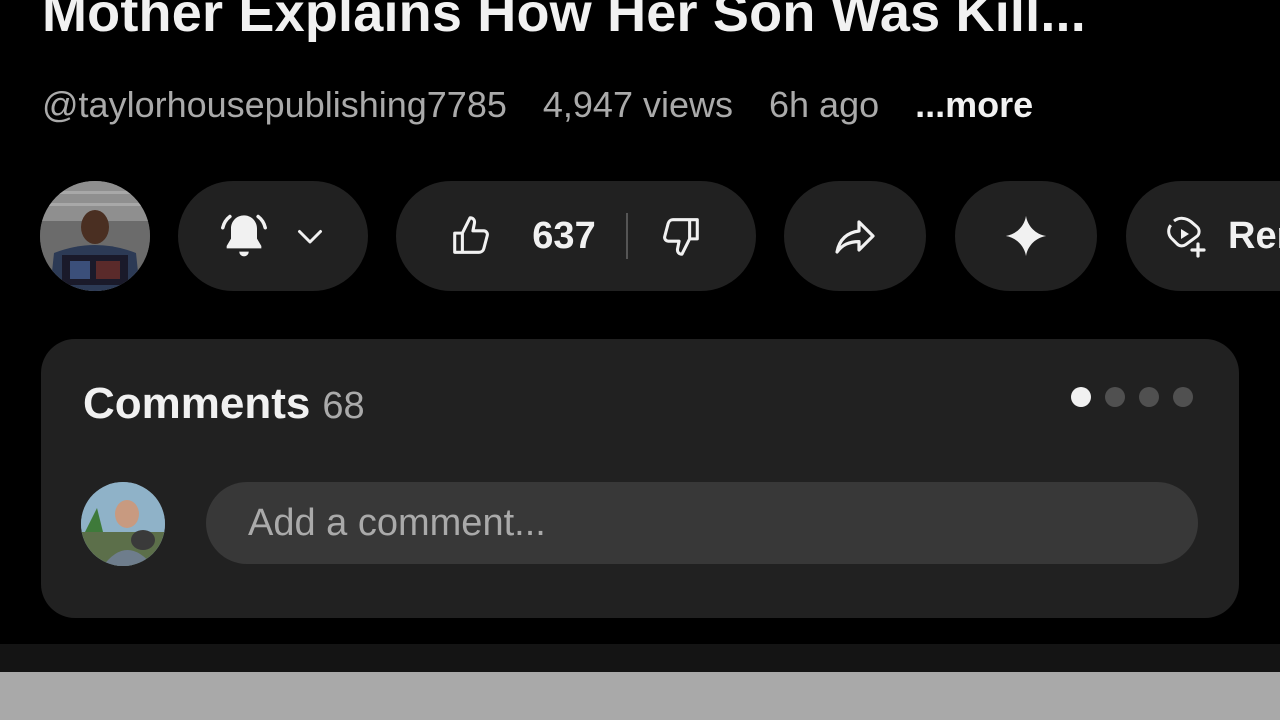 Image resolution: width=1280 pixels, height=720 pixels. Describe the element at coordinates (1254, 235) in the screenshot. I see `remix-label: Remix` at that location.